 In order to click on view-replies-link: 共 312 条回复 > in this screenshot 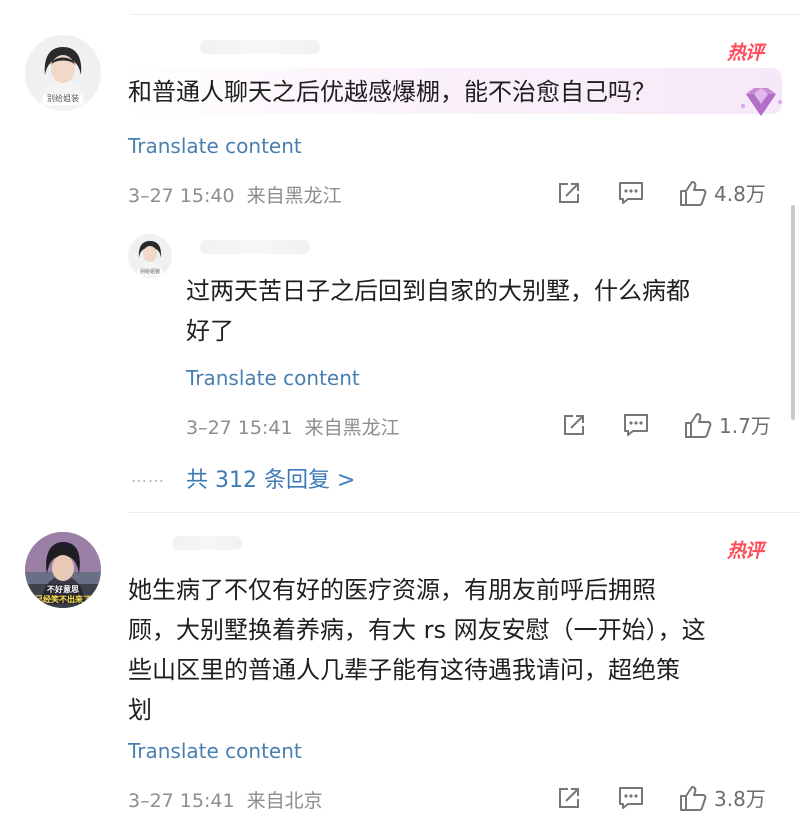, I will do `click(270, 478)`.